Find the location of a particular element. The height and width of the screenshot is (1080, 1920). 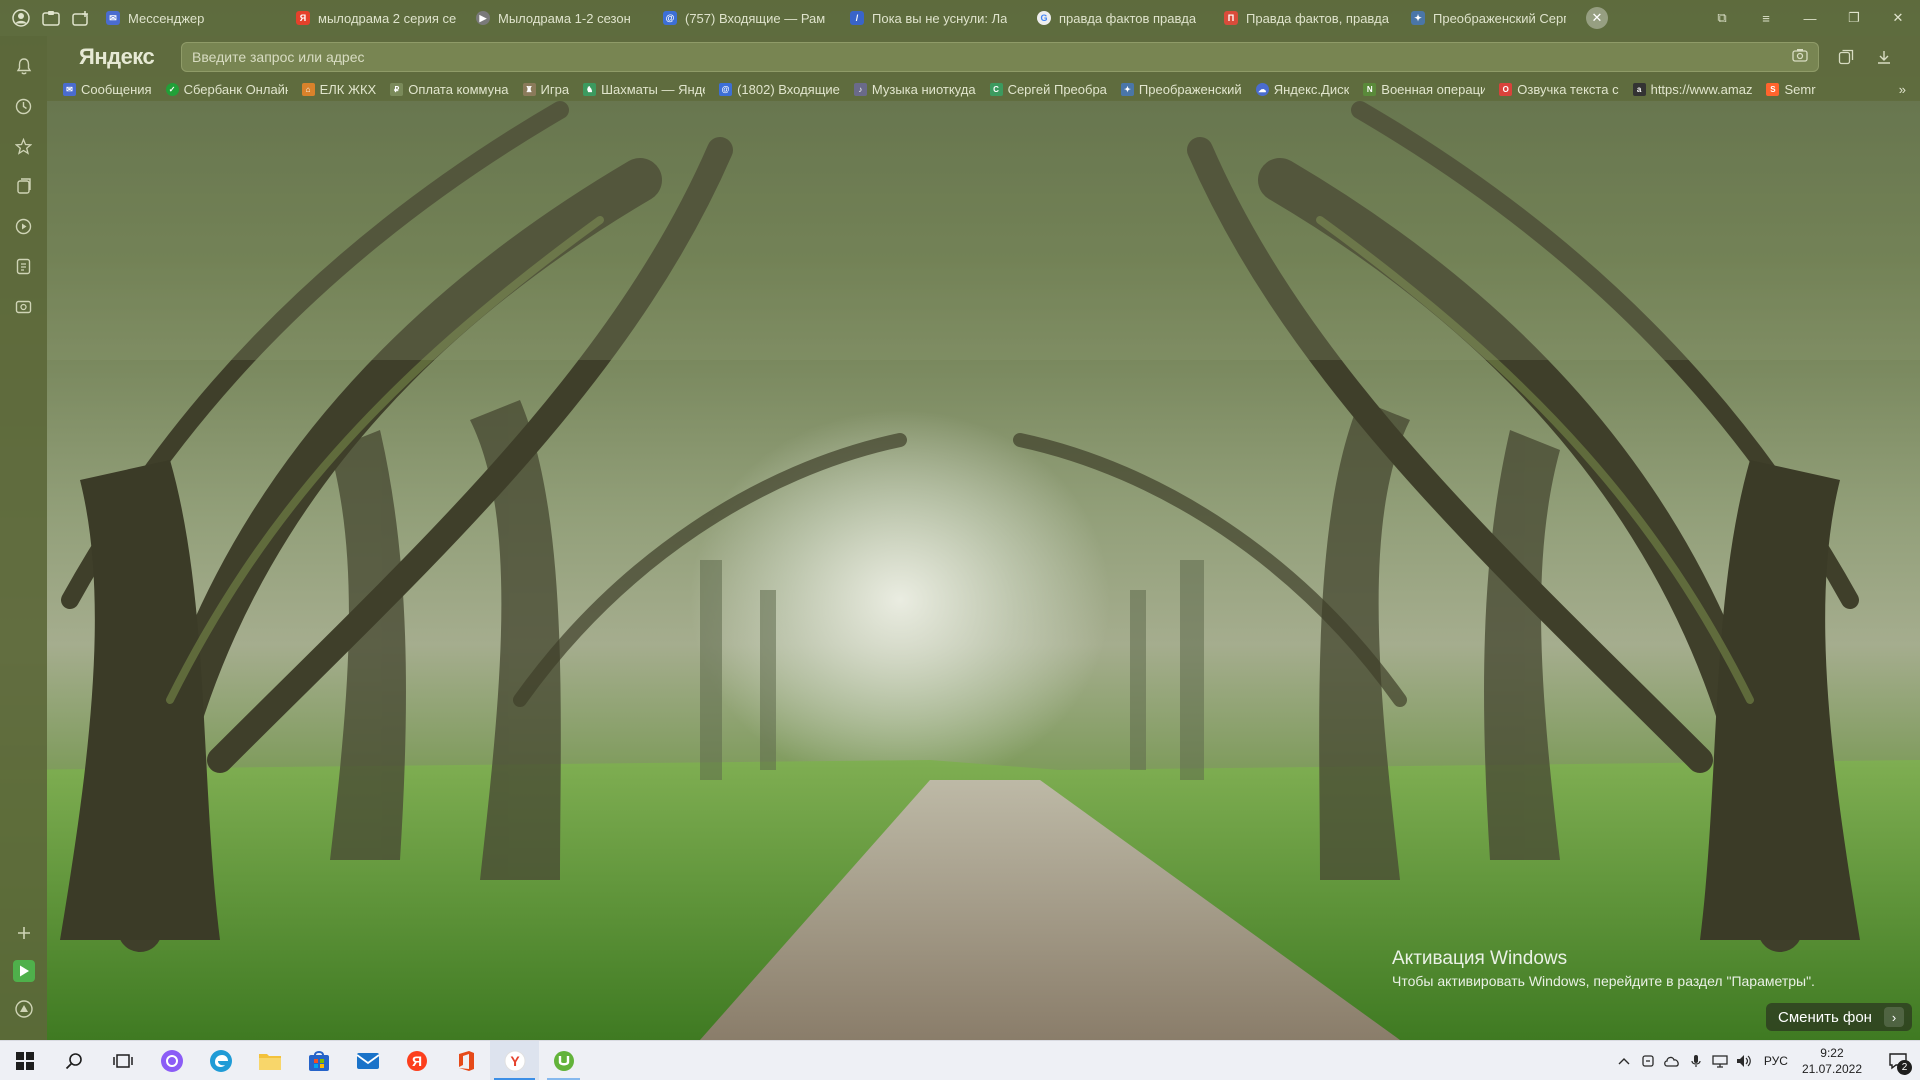

task-view-icon is located at coordinates (122, 1060).